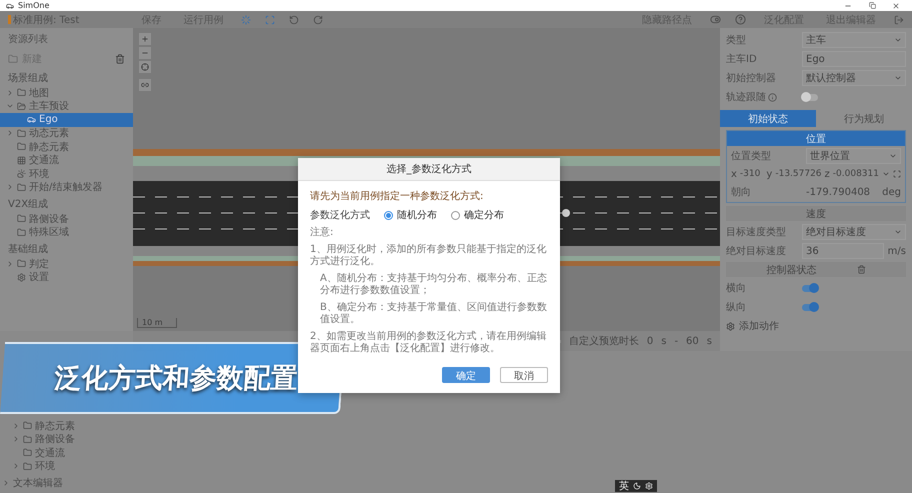 Image resolution: width=912 pixels, height=493 pixels. What do you see at coordinates (21, 173) in the screenshot?
I see `weather-icon` at bounding box center [21, 173].